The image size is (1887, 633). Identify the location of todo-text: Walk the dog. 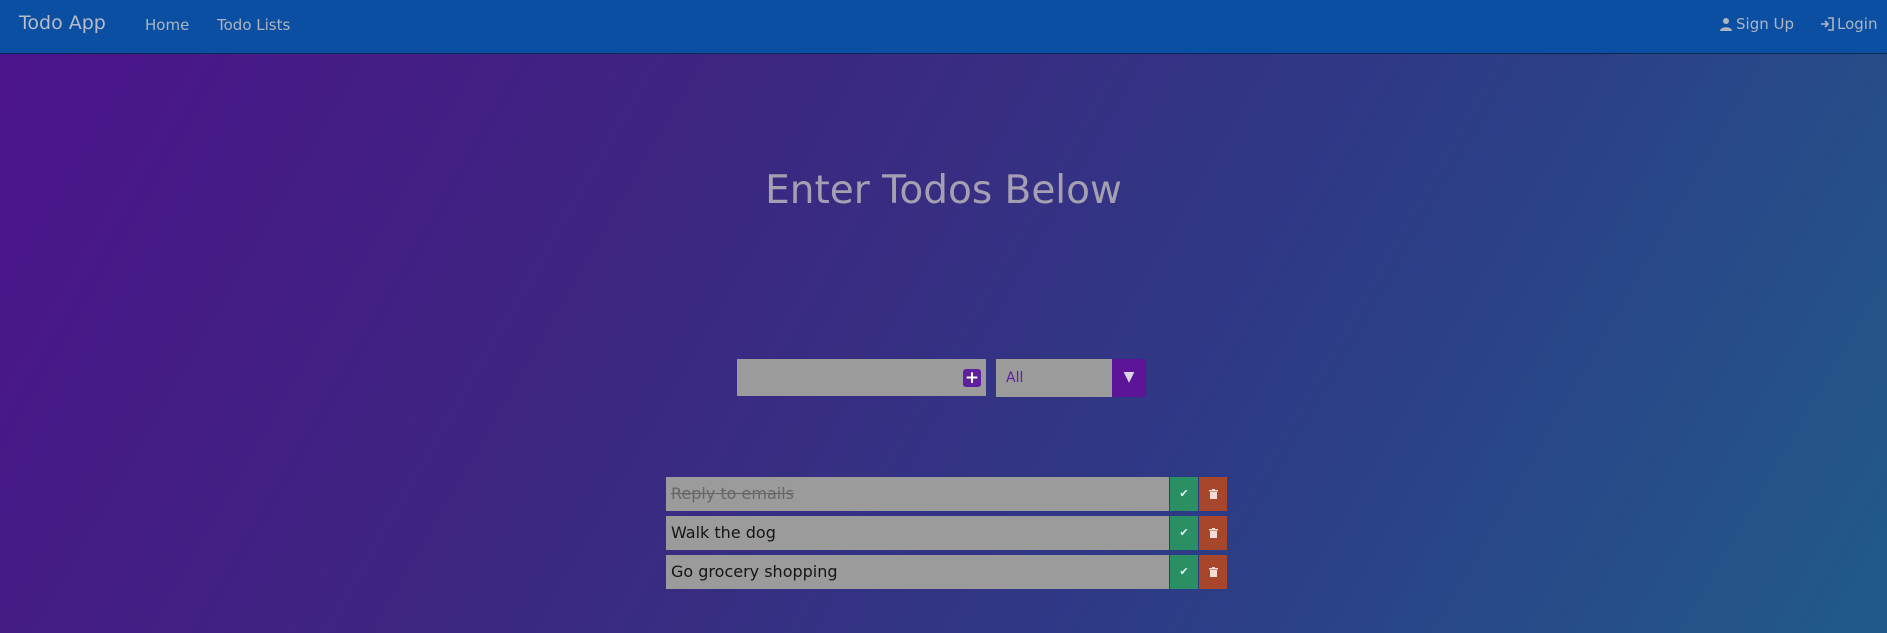
(917, 533).